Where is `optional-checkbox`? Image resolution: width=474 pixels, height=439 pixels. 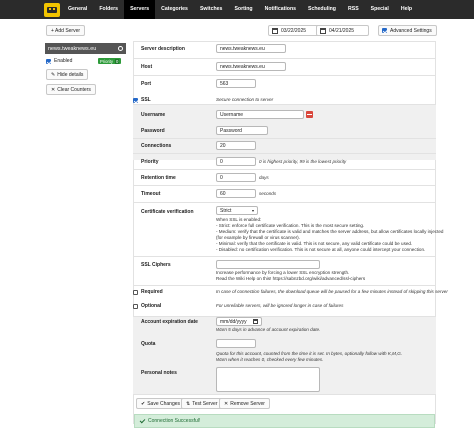
optional-checkbox is located at coordinates (135, 306).